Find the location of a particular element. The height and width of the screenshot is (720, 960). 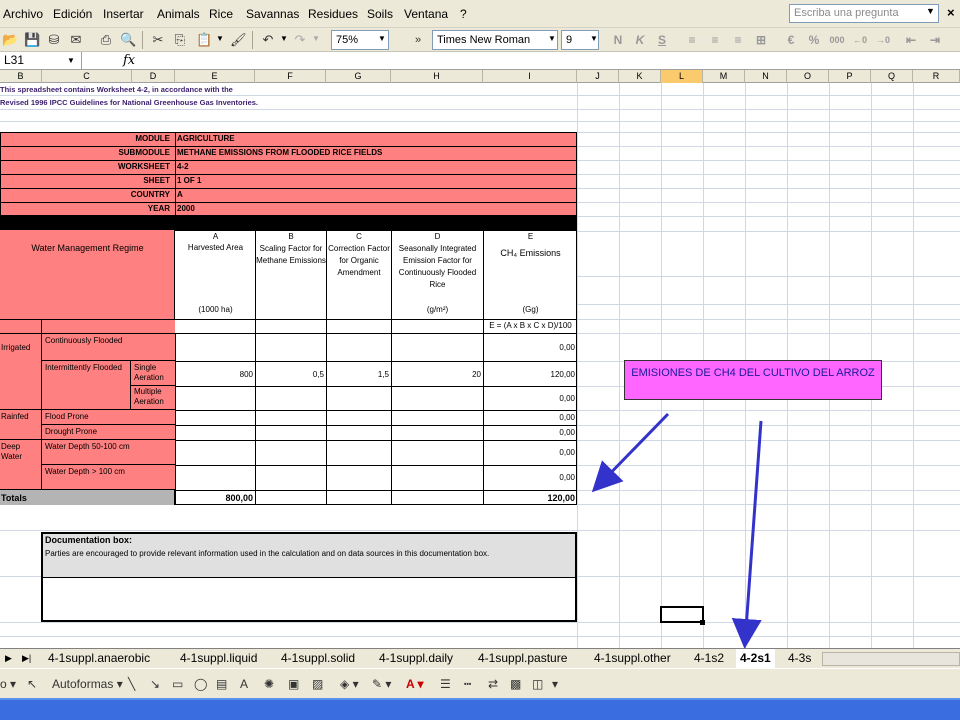

paste-icon: 📋 is located at coordinates (204, 40).